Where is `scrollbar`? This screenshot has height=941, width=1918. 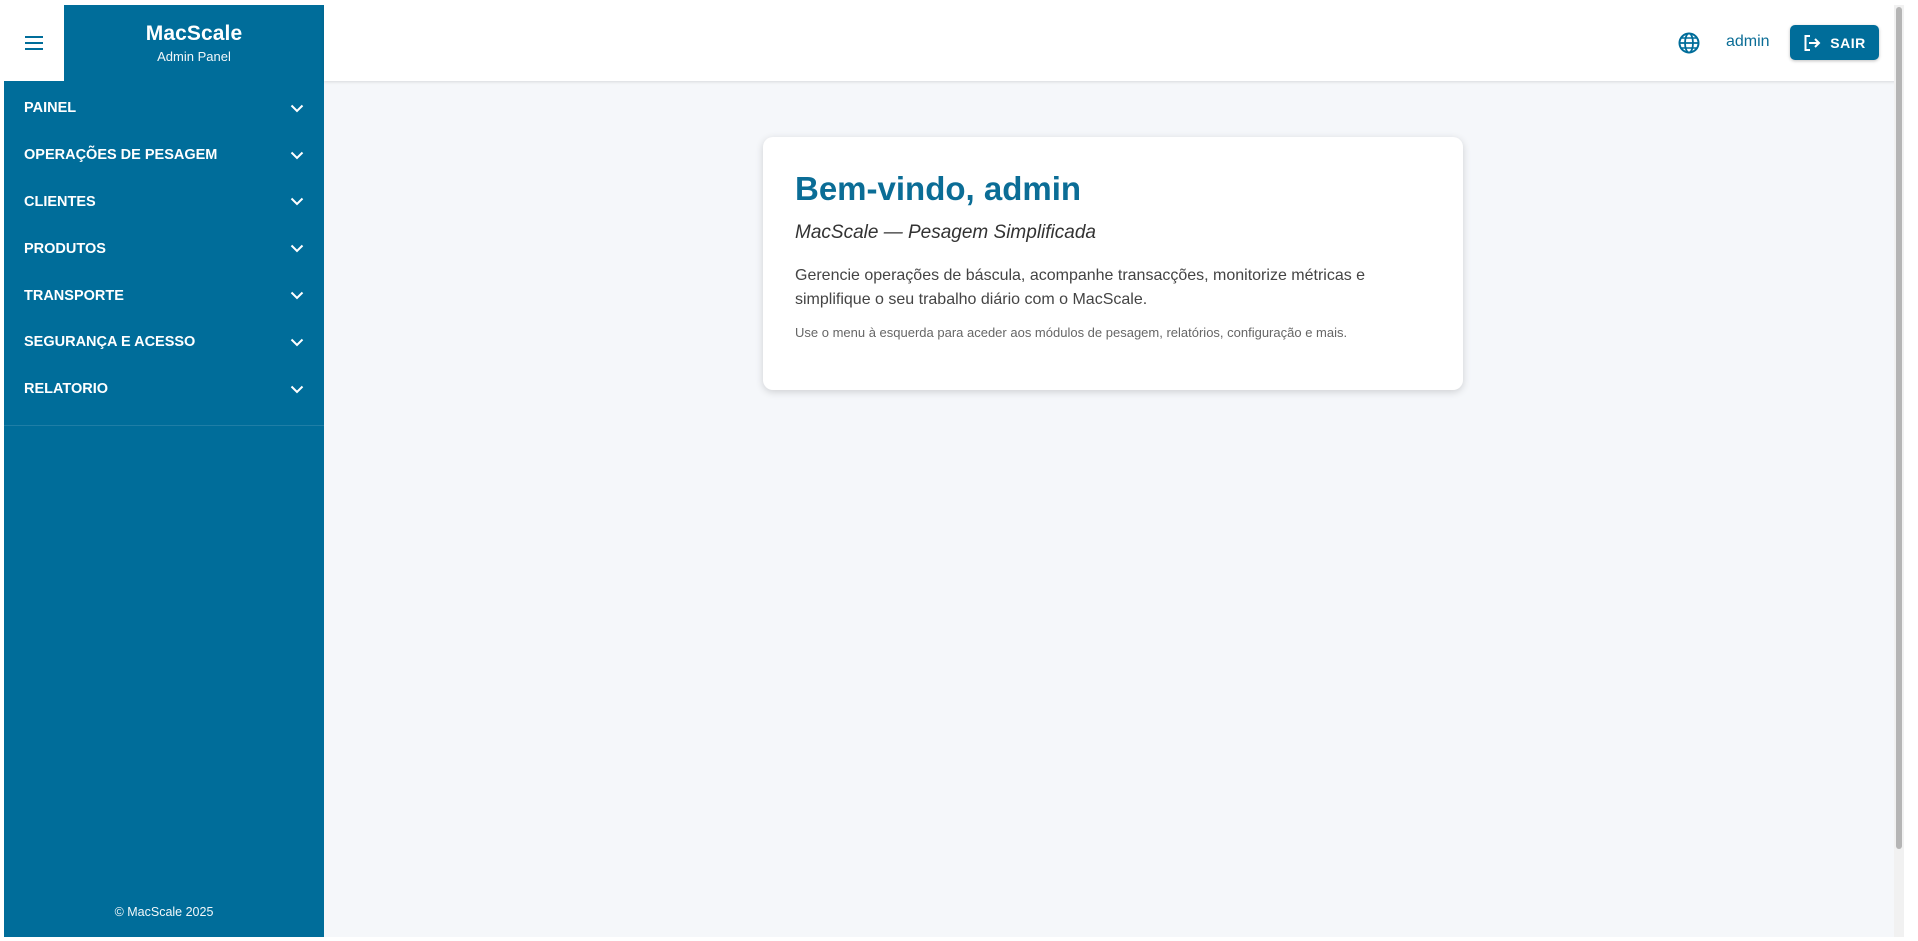 scrollbar is located at coordinates (1899, 471).